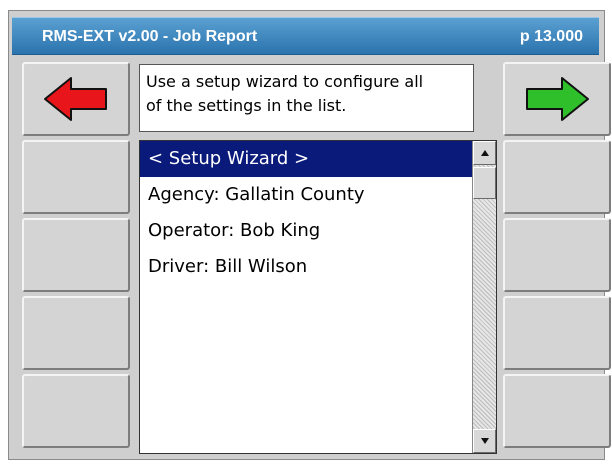 The height and width of the screenshot is (466, 612). I want to click on list-item-setup-wizard: < Setup Wizard >, so click(306, 159).